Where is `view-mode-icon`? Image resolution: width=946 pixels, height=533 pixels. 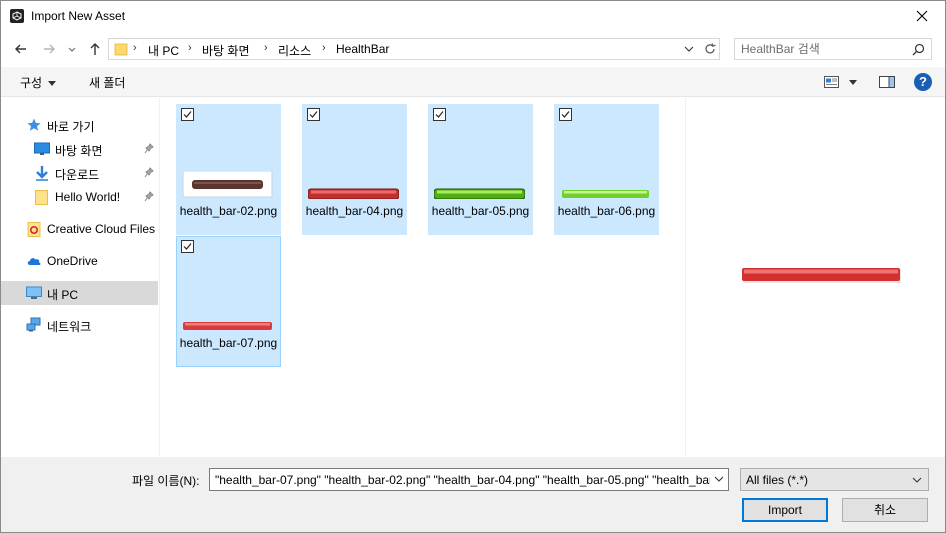 view-mode-icon is located at coordinates (831, 82).